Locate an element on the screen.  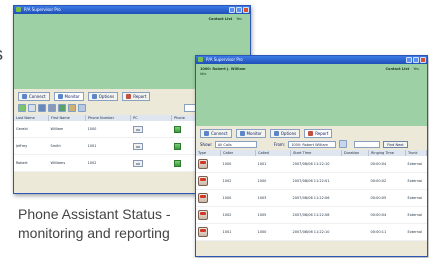
properties-icon is located at coordinates (82, 108).